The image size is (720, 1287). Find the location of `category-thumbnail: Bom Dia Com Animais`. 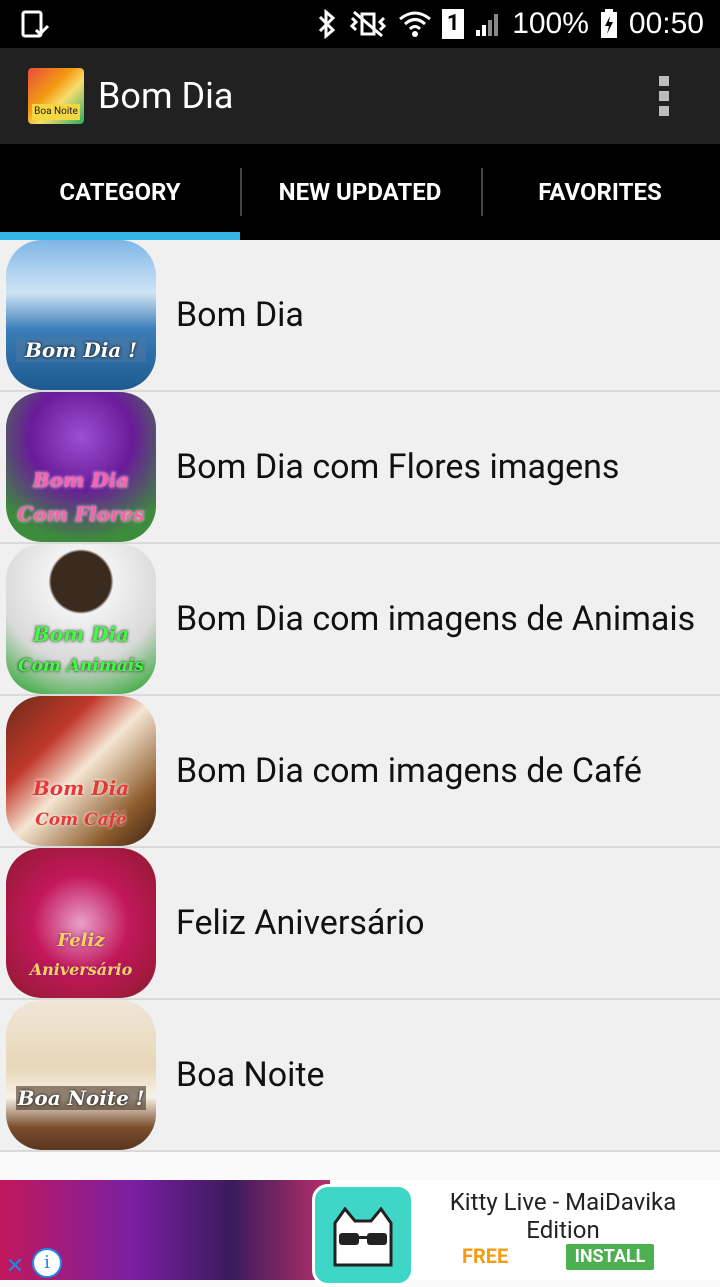

category-thumbnail: Bom Dia Com Animais is located at coordinates (81, 619).